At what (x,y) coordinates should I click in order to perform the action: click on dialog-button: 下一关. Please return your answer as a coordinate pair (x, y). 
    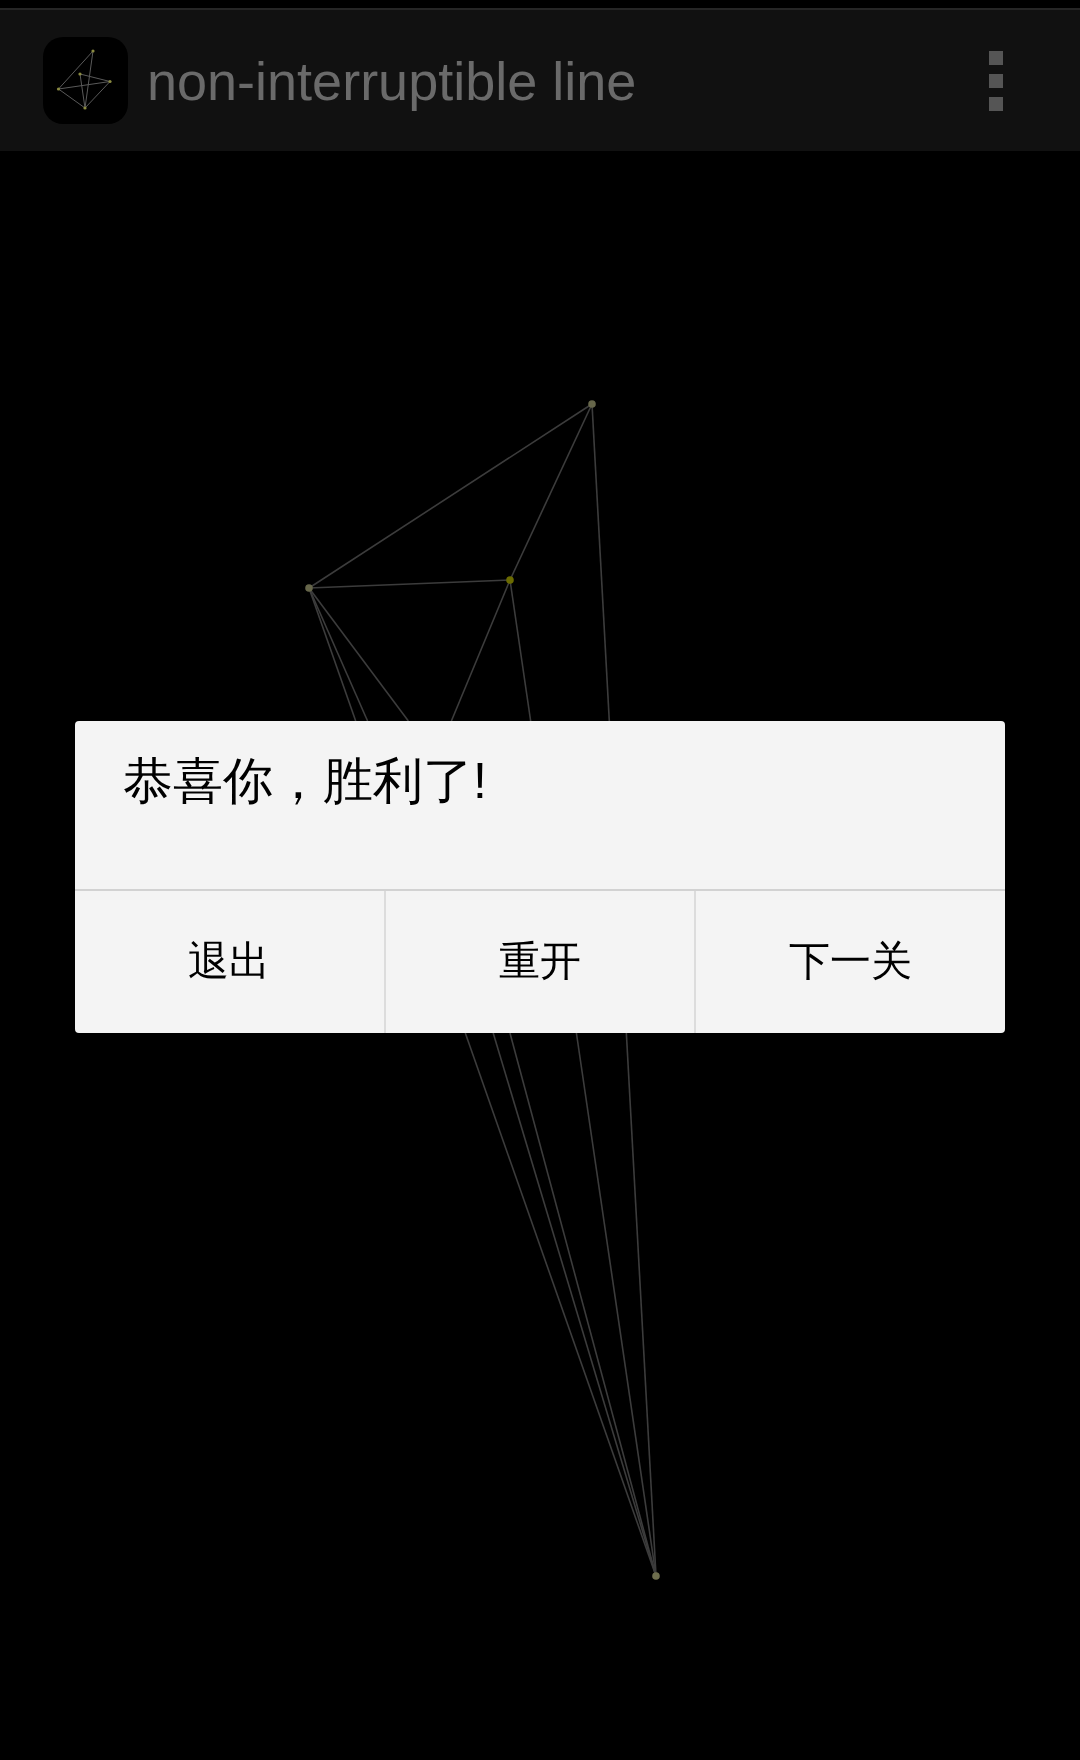
    Looking at the image, I should click on (849, 962).